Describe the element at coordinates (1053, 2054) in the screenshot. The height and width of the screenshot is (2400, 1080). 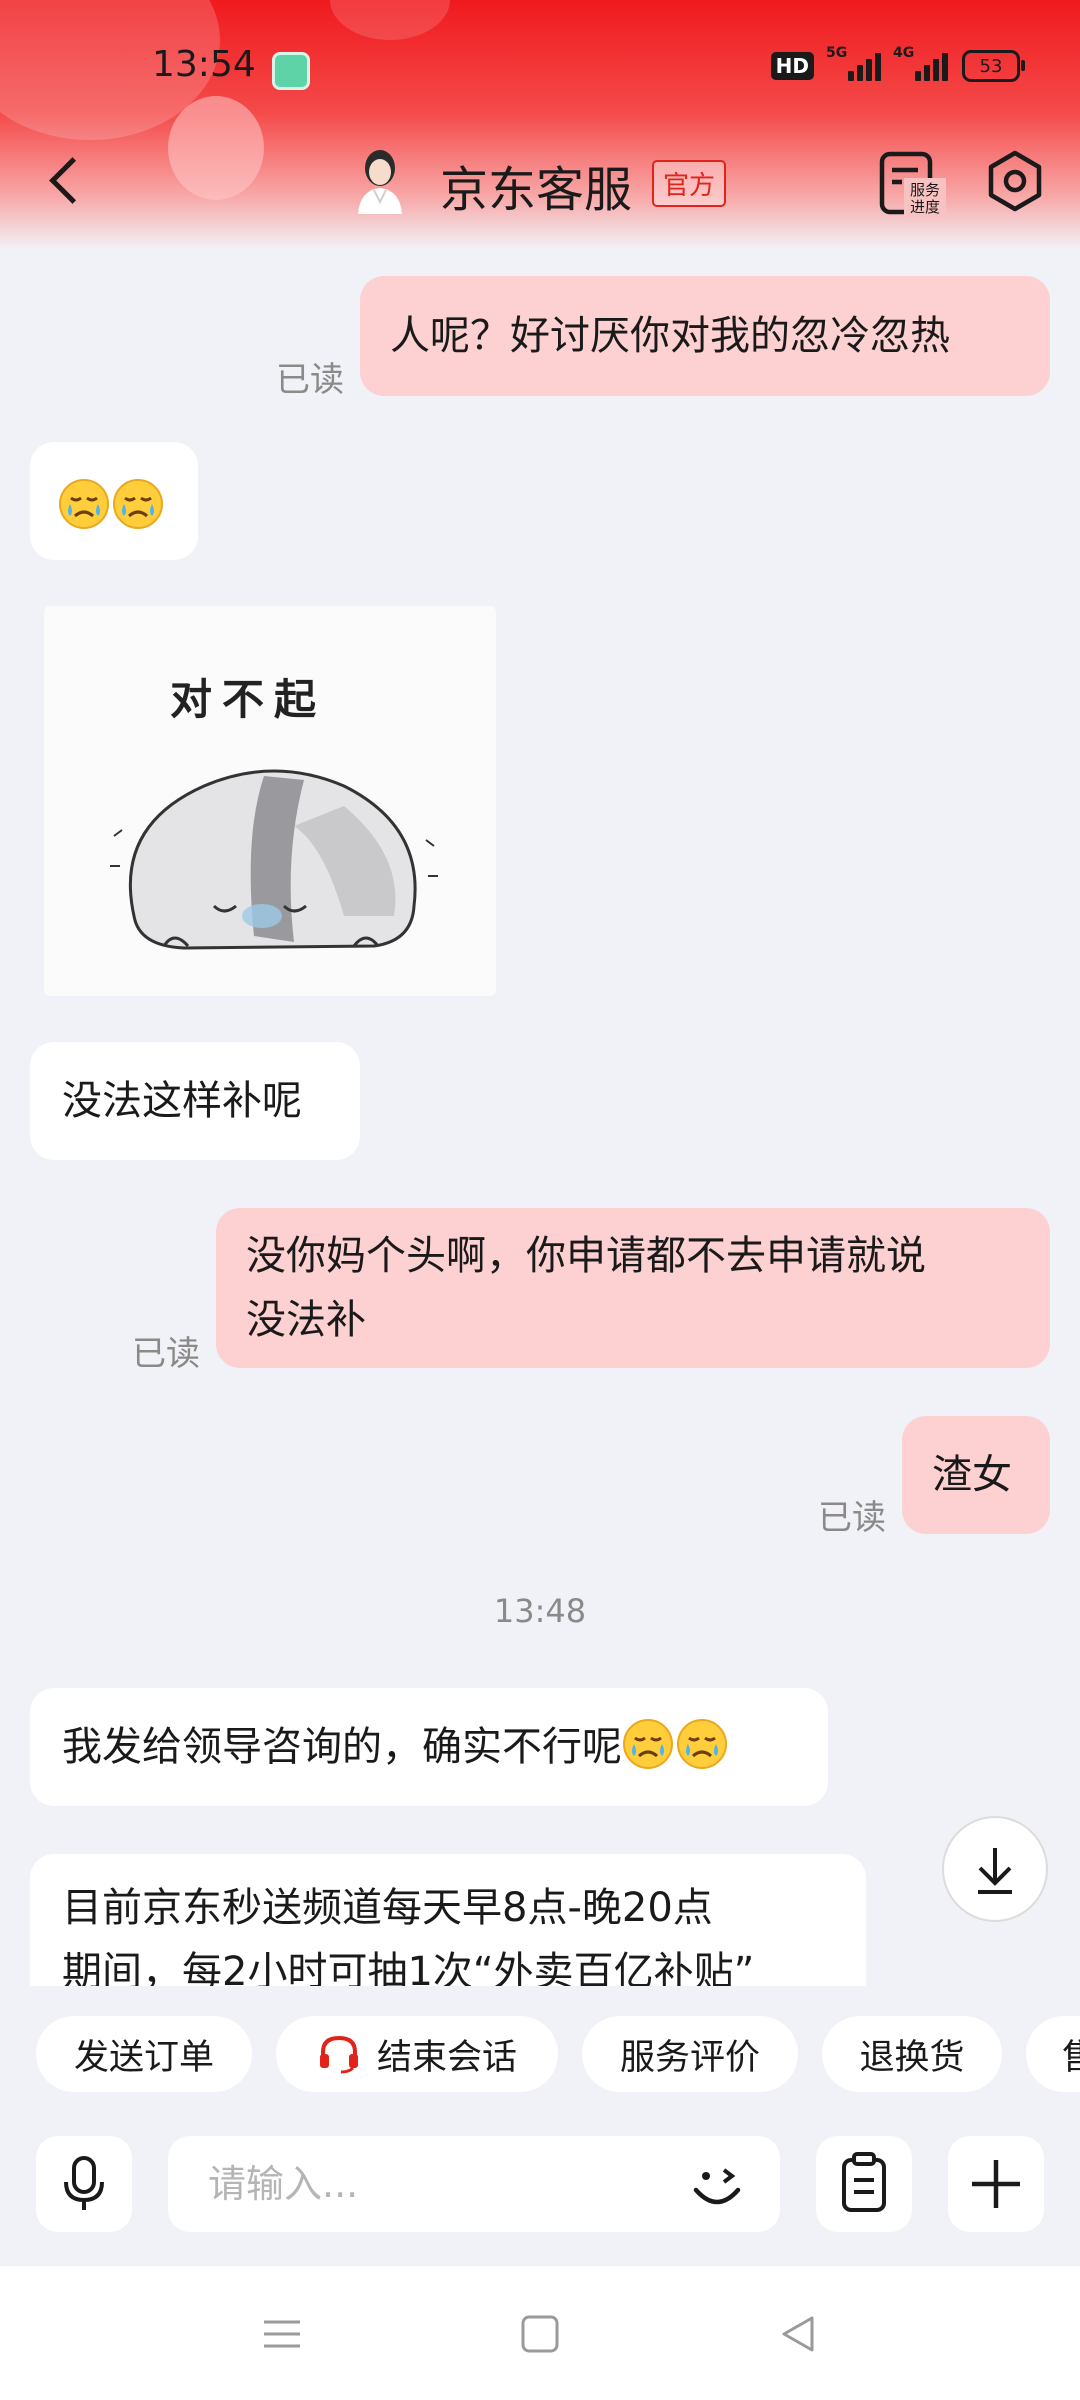
I see `after-sales-chip: 售` at that location.